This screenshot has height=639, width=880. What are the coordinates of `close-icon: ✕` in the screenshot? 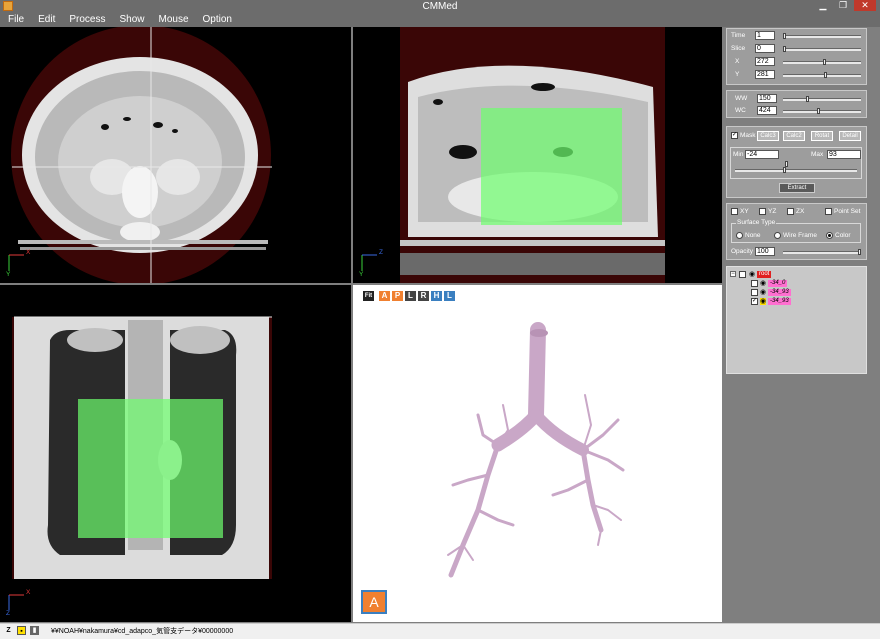 It's located at (865, 5).